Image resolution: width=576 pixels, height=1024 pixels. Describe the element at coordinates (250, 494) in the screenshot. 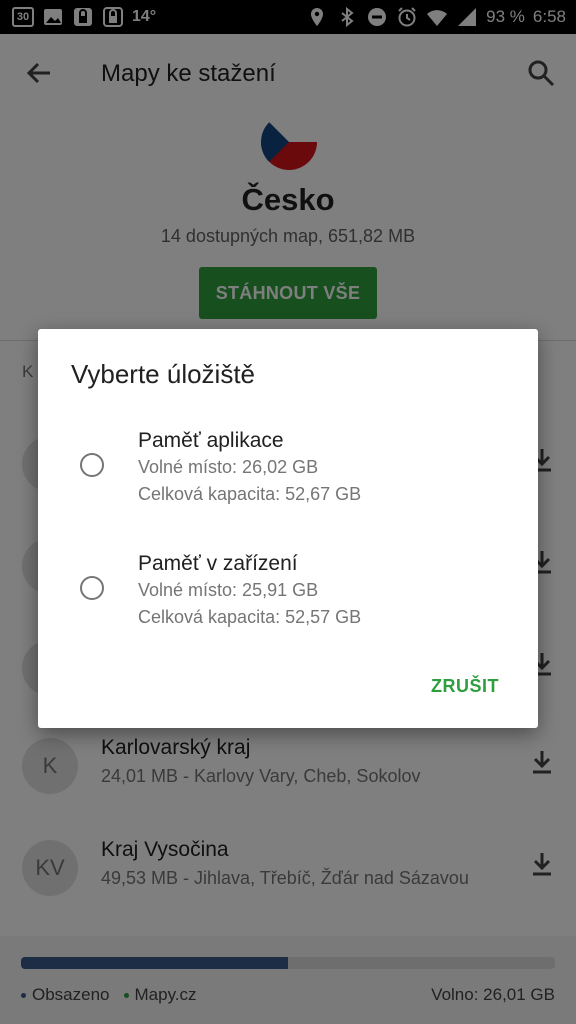

I see `option-capacity: Celková kapacita: 52,67 GB` at that location.